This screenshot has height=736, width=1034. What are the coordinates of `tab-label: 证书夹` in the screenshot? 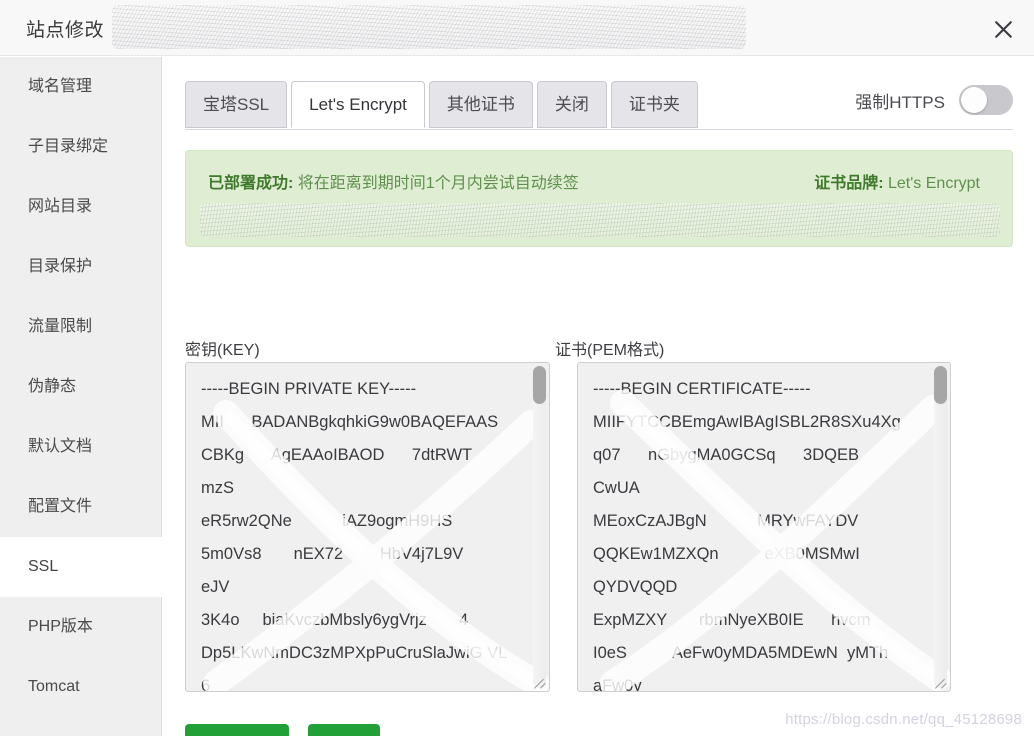 It's located at (654, 104).